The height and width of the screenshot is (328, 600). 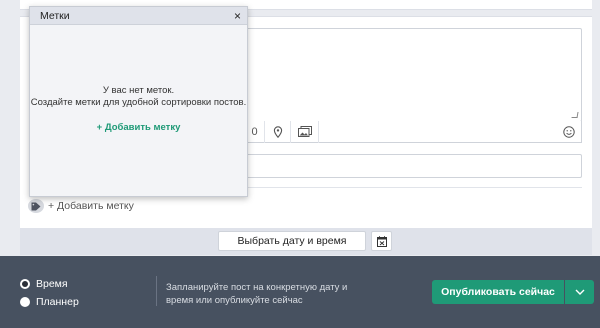 I want to click on tags-popover-title: Метки, so click(x=55, y=15).